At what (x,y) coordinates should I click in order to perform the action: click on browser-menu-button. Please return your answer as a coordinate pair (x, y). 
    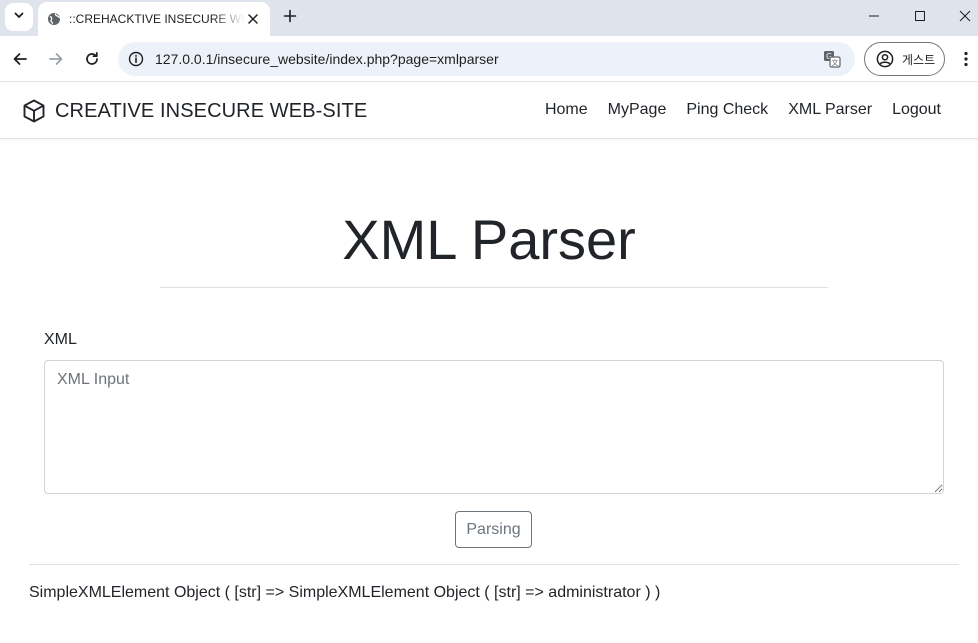
    Looking at the image, I should click on (966, 59).